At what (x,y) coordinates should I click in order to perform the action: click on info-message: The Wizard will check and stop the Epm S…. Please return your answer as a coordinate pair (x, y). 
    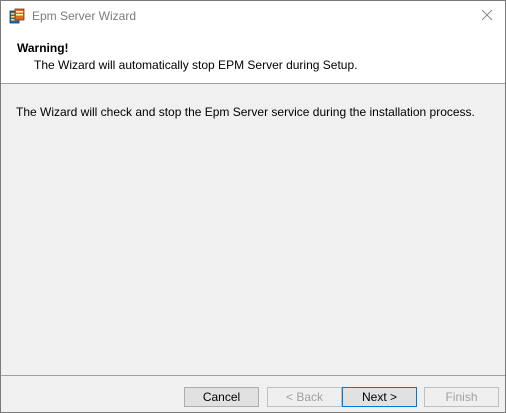
    Looking at the image, I should click on (245, 112).